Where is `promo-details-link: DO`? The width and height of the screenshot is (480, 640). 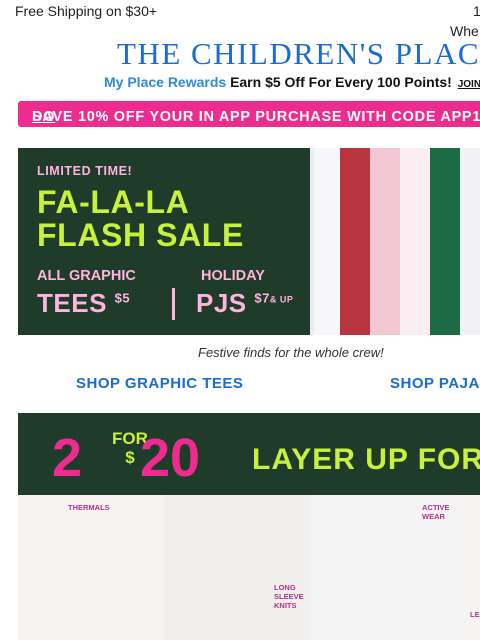 promo-details-link: DO is located at coordinates (43, 117).